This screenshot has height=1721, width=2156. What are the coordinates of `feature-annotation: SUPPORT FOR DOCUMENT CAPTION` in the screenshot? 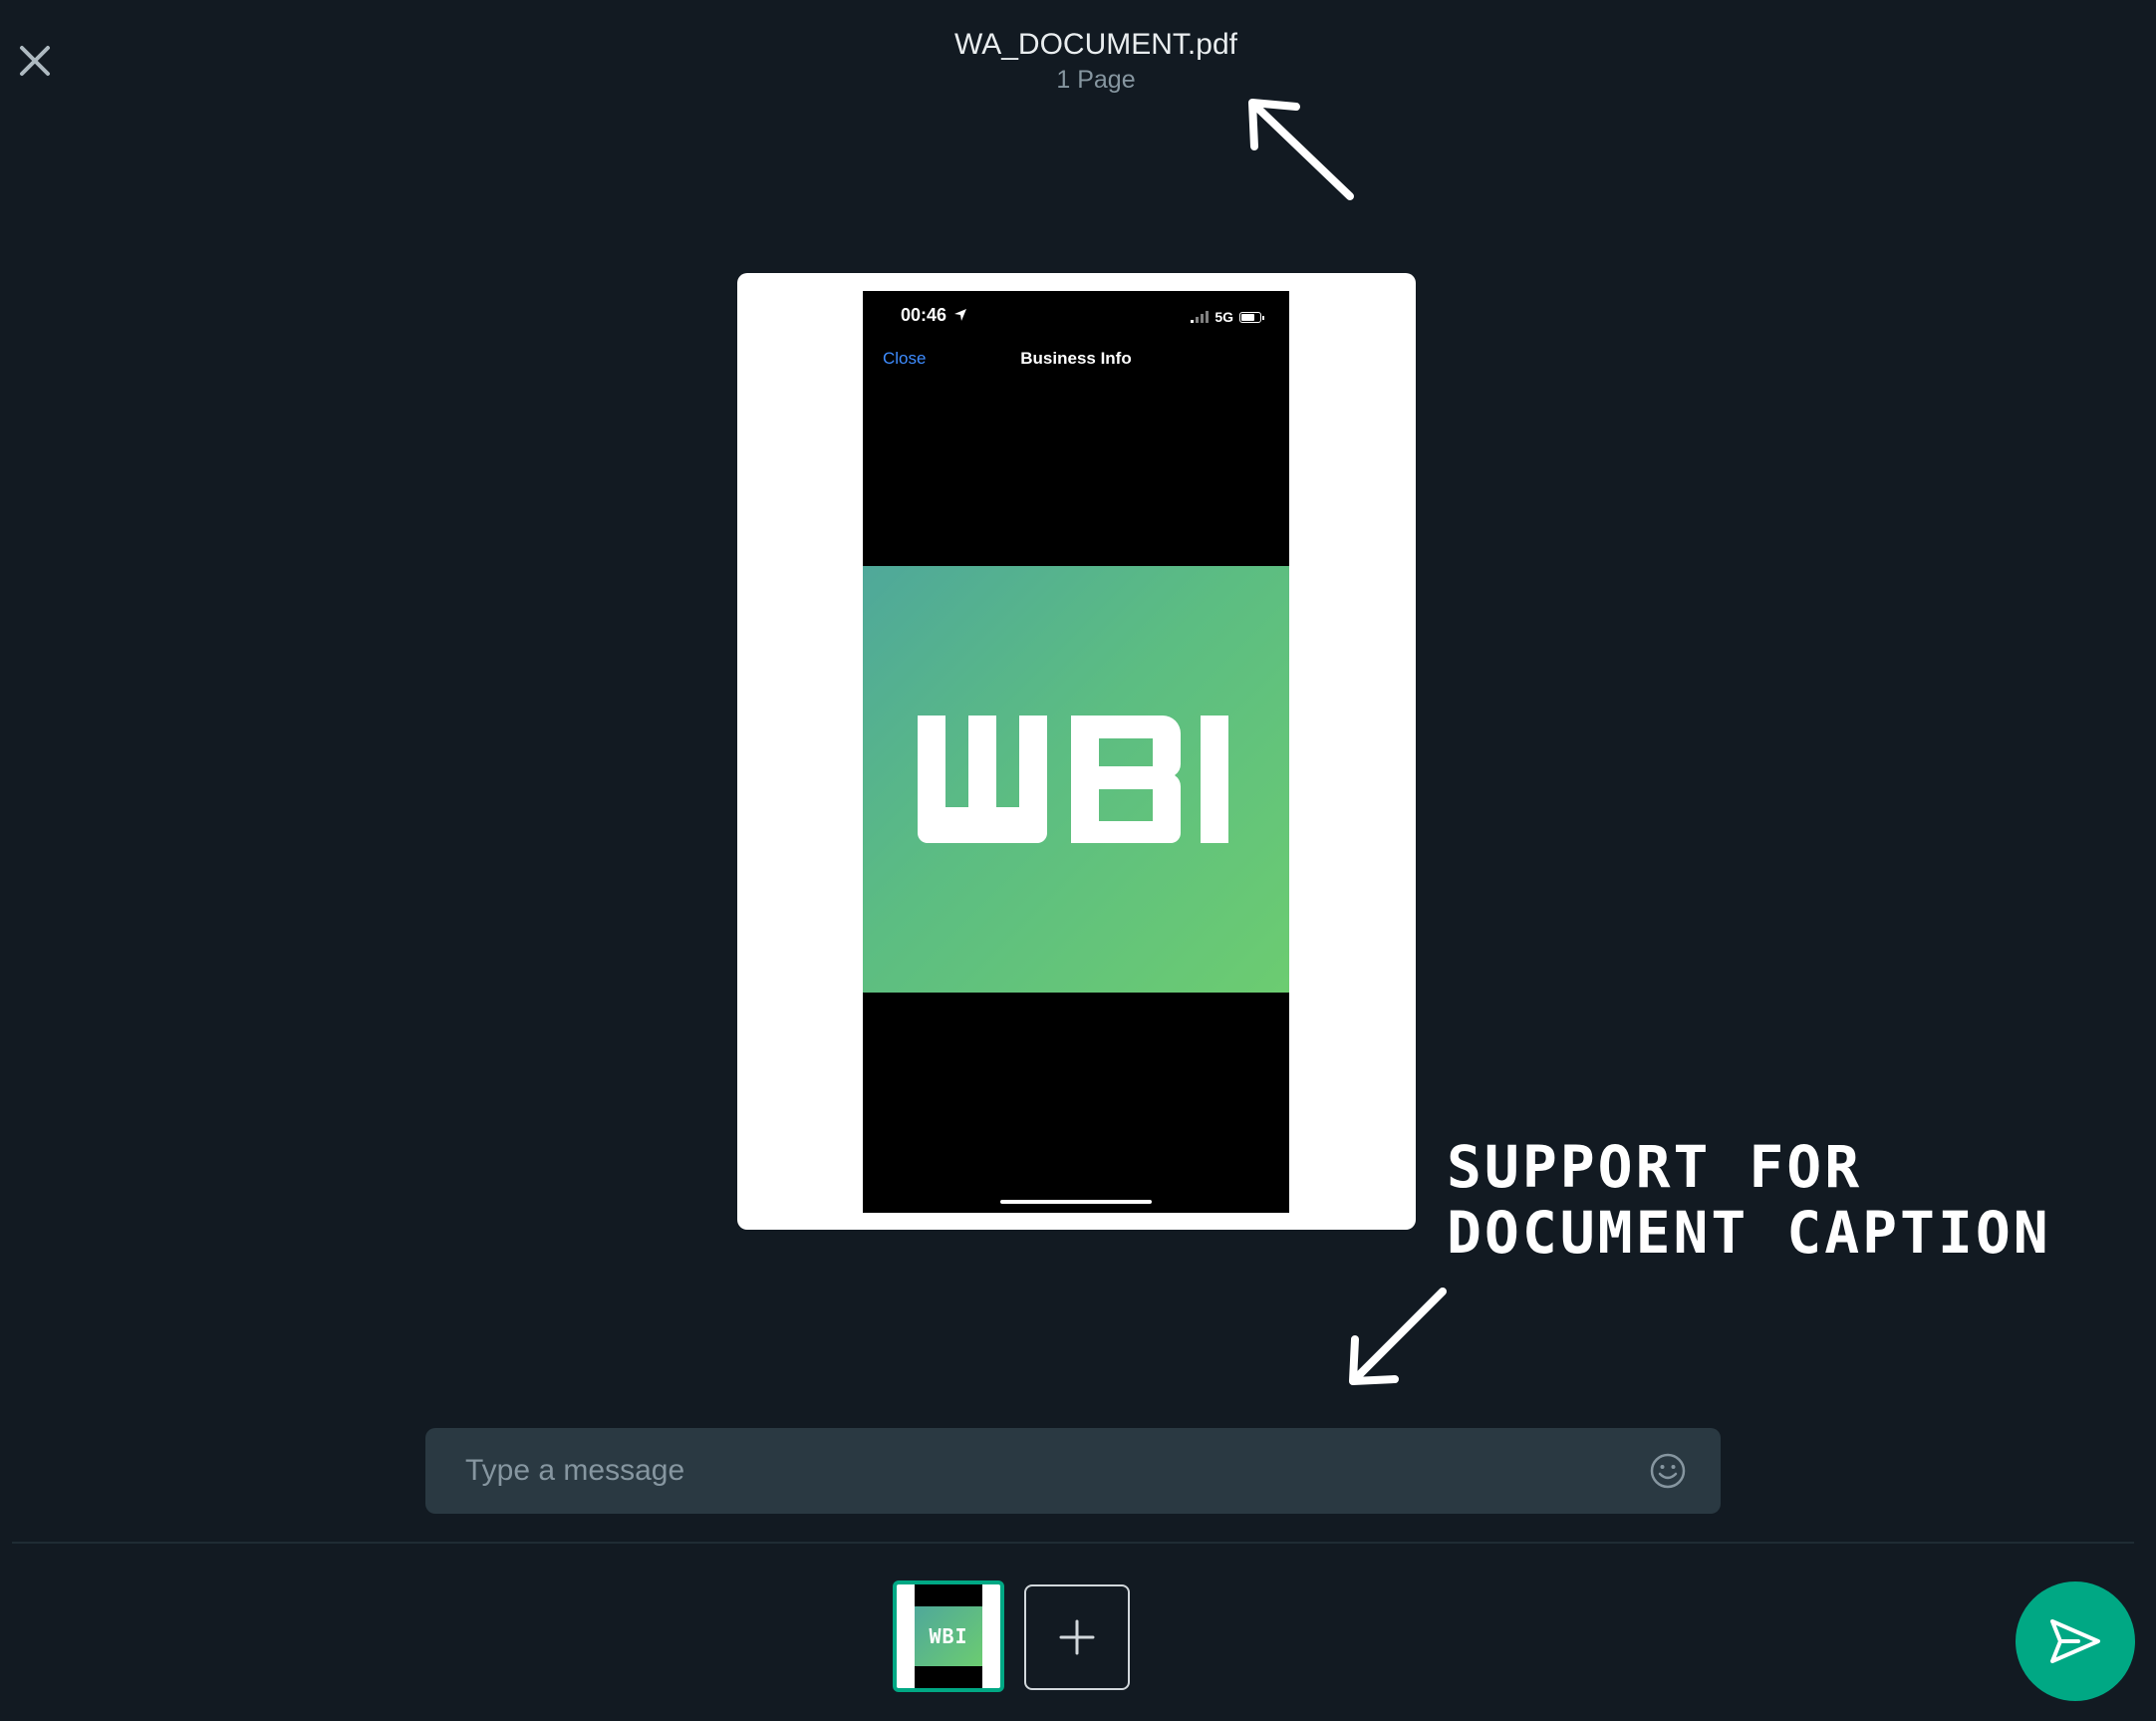 It's located at (1749, 1200).